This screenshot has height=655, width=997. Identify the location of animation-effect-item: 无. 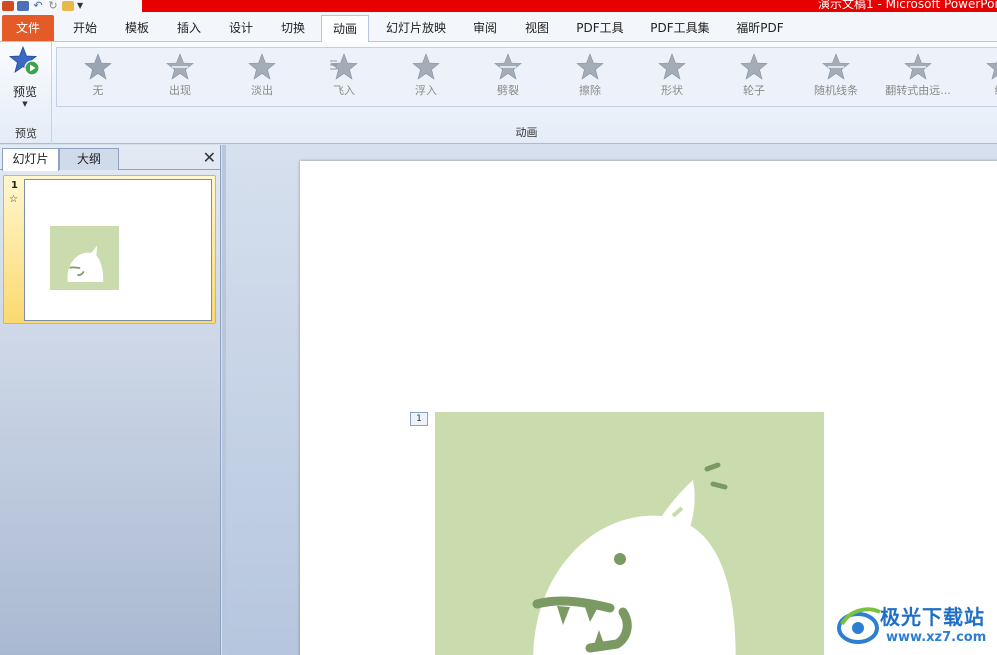
(98, 77).